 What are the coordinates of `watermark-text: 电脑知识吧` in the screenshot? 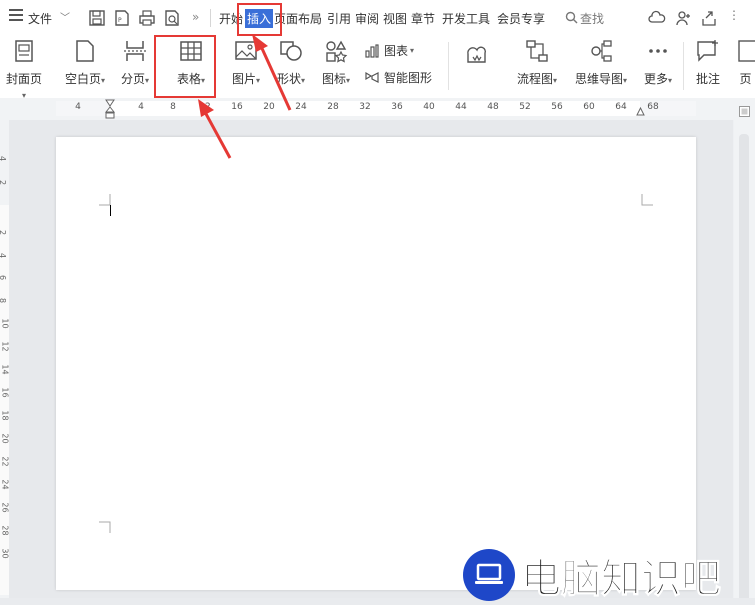 It's located at (621, 579).